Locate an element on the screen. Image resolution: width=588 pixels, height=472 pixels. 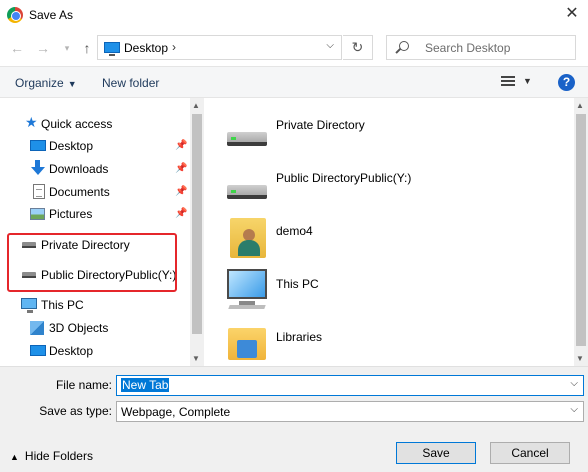
sidebar-item-documents: Documents 📌 is located at coordinates (95, 192).